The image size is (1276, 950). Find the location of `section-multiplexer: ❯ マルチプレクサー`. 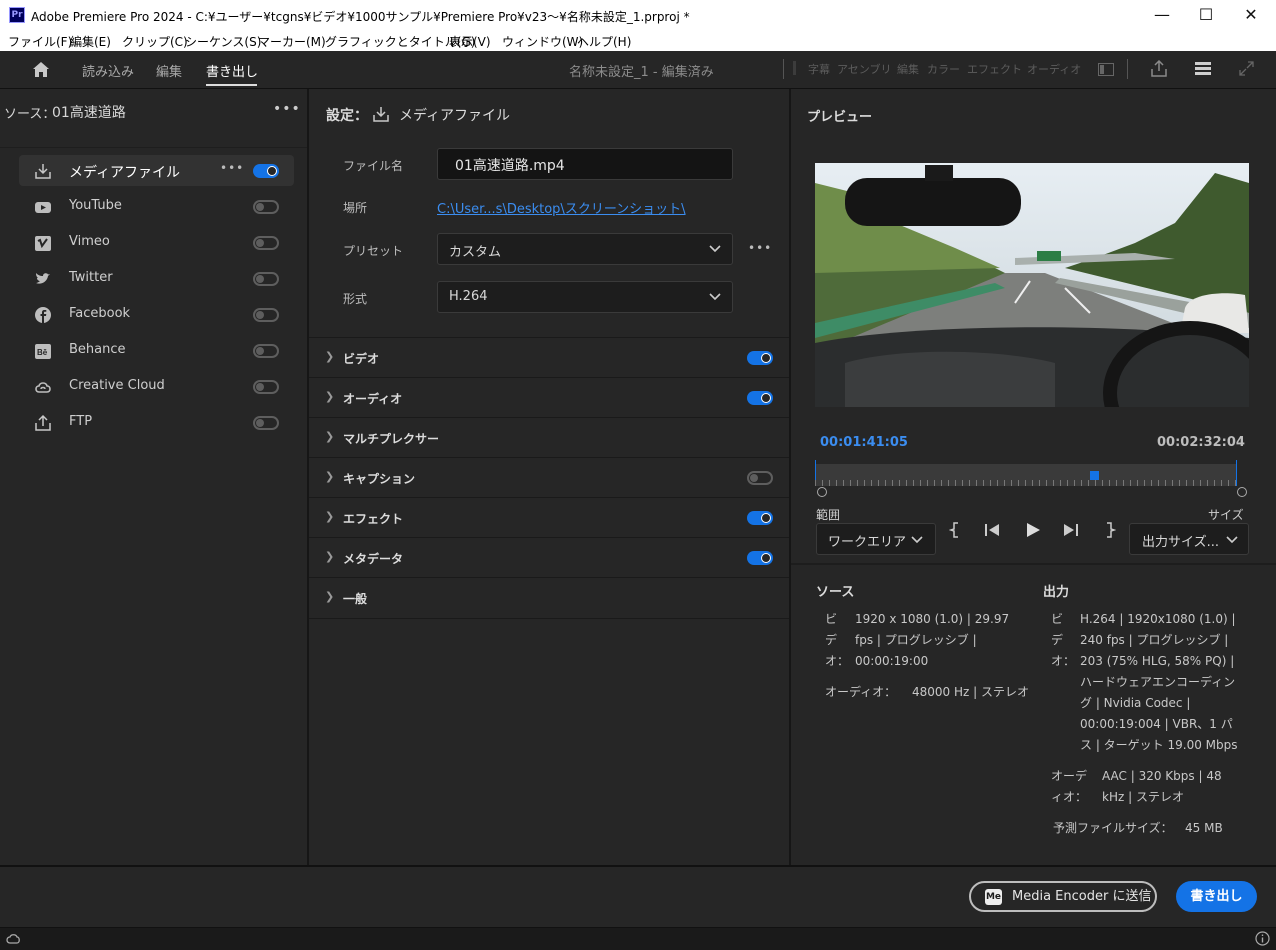

section-multiplexer: ❯ マルチプレクサー is located at coordinates (549, 437).